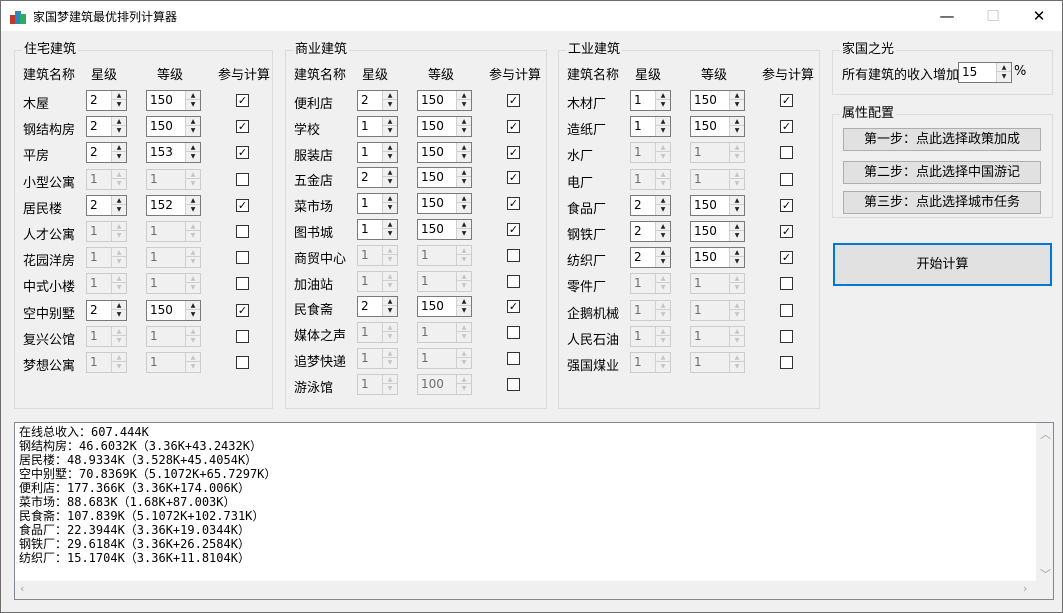 Image resolution: width=1063 pixels, height=613 pixels. What do you see at coordinates (985, 72) in the screenshot?
I see `income-increase-spinner: 15 ▲ ▼` at bounding box center [985, 72].